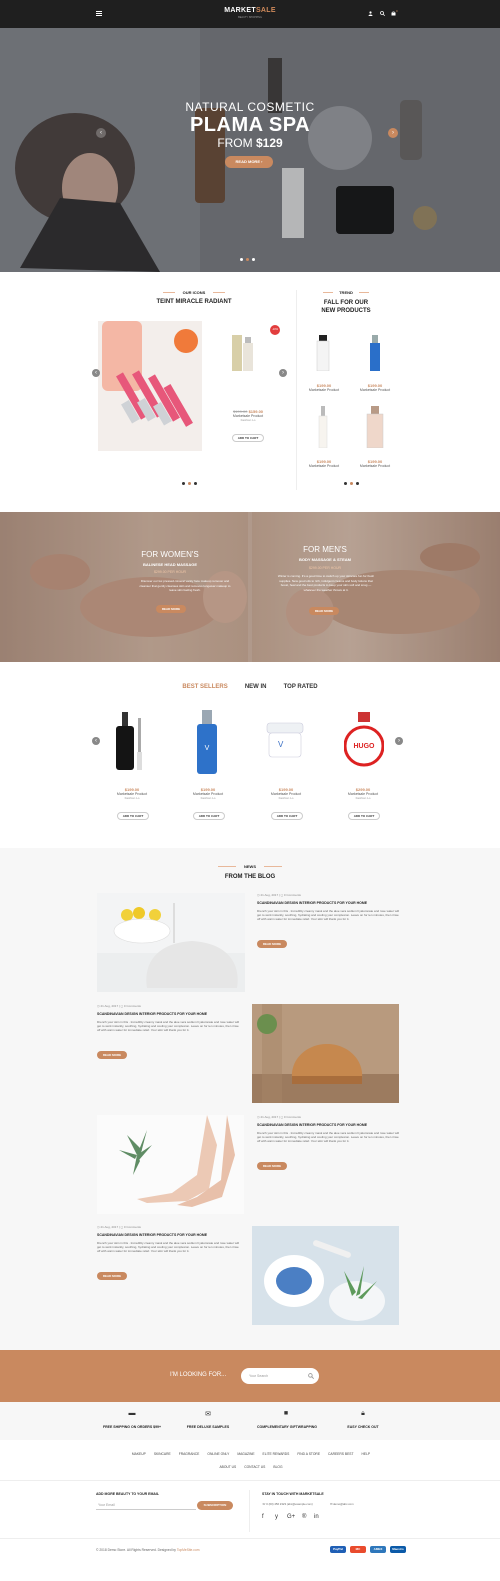 Image resolution: width=500 pixels, height=1581 pixels. Describe the element at coordinates (263, 1517) in the screenshot. I see `facebook-icon: f` at that location.